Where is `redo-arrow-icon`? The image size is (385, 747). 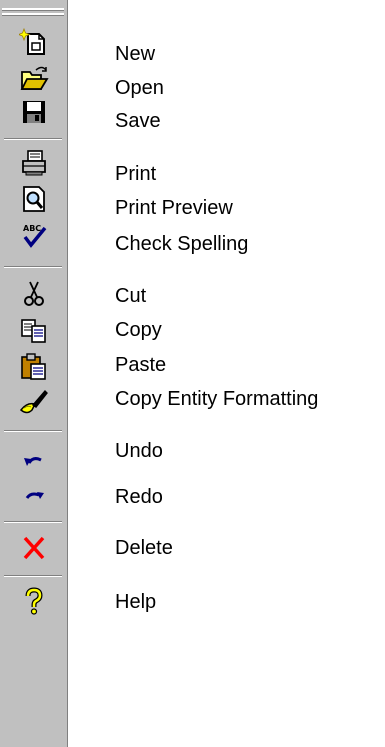
redo-arrow-icon is located at coordinates (34, 495).